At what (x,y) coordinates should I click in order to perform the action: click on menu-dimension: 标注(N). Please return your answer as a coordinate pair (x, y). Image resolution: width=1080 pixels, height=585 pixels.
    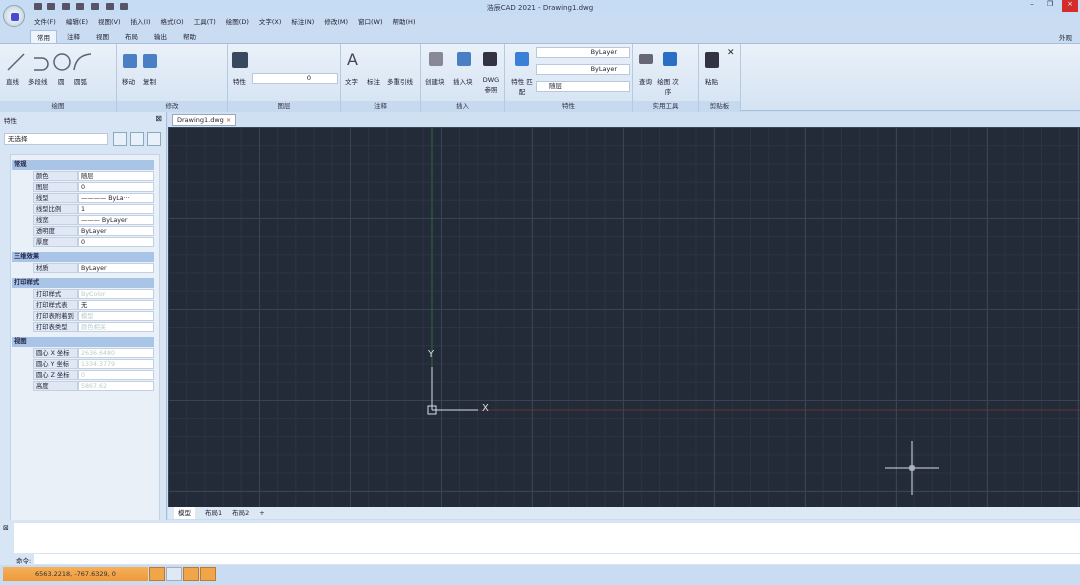
    Looking at the image, I should click on (302, 21).